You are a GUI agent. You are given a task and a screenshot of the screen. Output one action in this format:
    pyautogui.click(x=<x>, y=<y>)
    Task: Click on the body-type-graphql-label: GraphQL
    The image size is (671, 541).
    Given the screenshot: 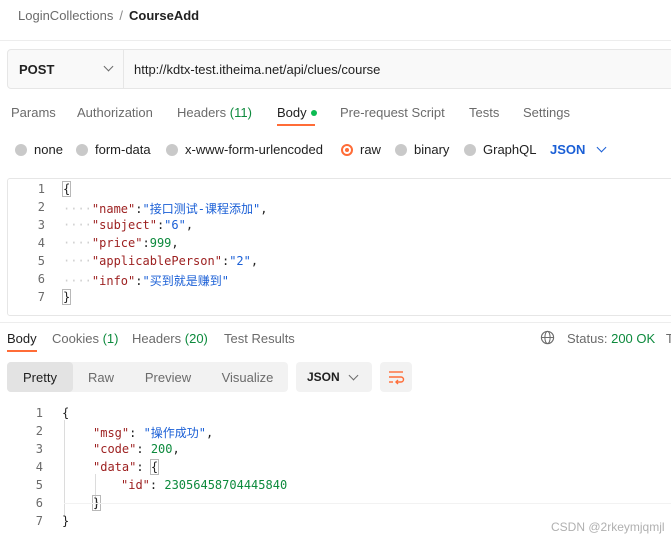 What is the action you would take?
    pyautogui.click(x=510, y=149)
    